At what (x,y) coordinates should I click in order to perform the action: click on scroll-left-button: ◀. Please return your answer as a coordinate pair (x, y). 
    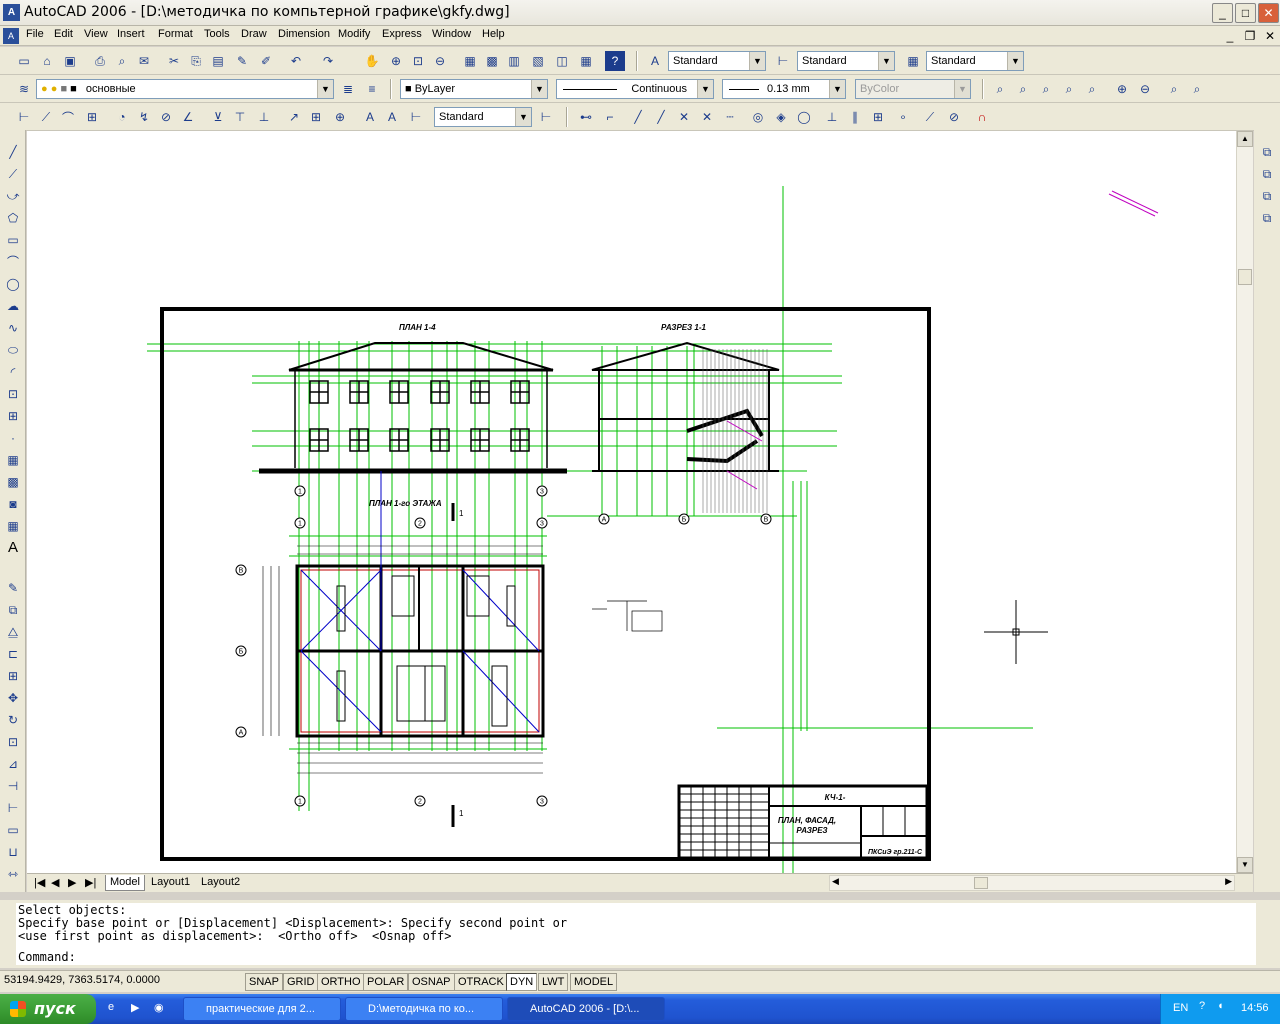
    Looking at the image, I should click on (835, 881).